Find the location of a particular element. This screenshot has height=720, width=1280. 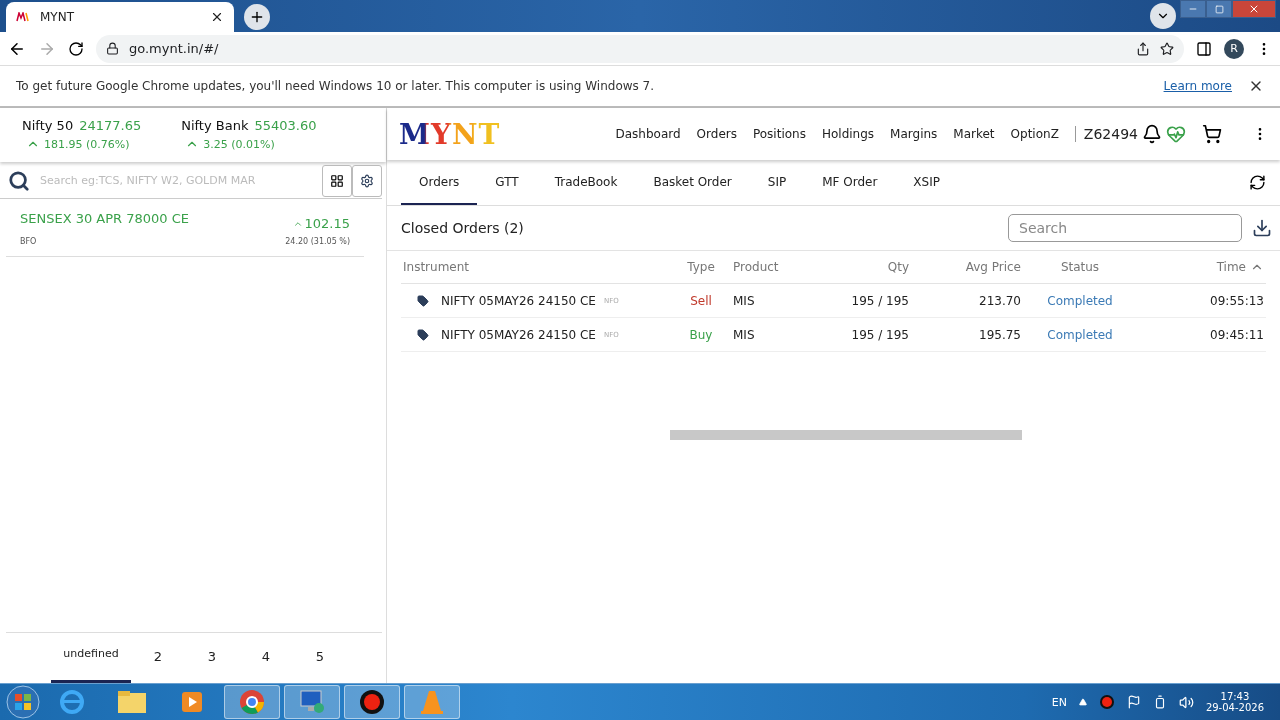

column-header: Type is located at coordinates (701, 267).